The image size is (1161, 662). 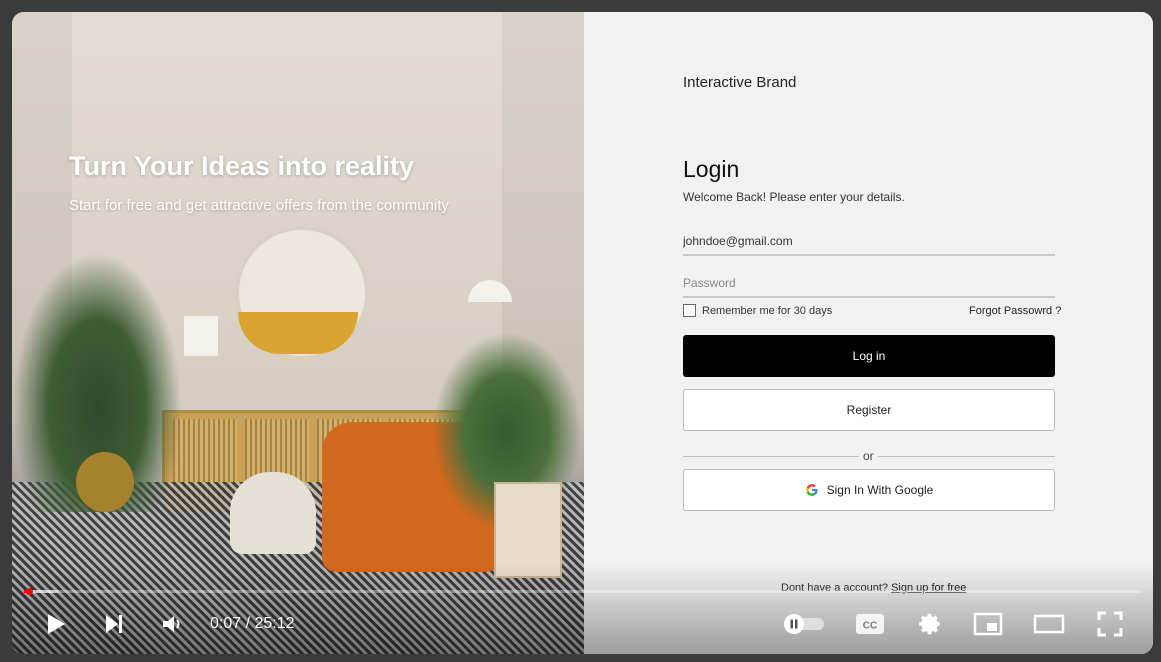 What do you see at coordinates (869, 284) in the screenshot?
I see `password-field` at bounding box center [869, 284].